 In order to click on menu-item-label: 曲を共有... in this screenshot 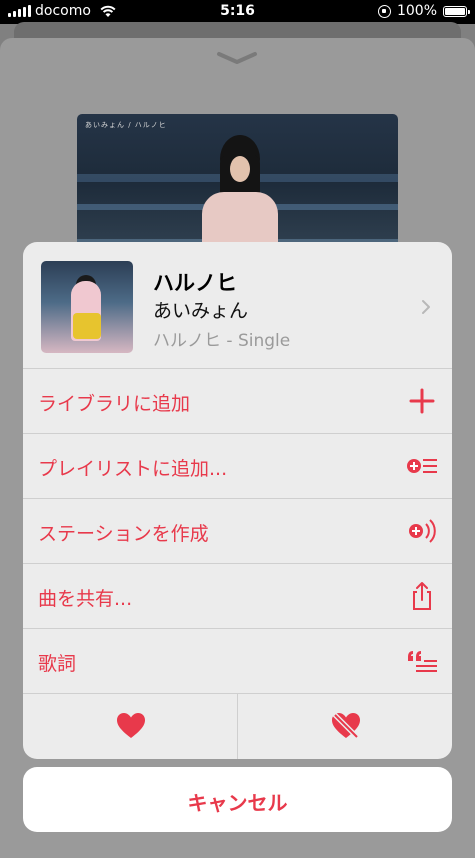, I will do `click(85, 599)`.